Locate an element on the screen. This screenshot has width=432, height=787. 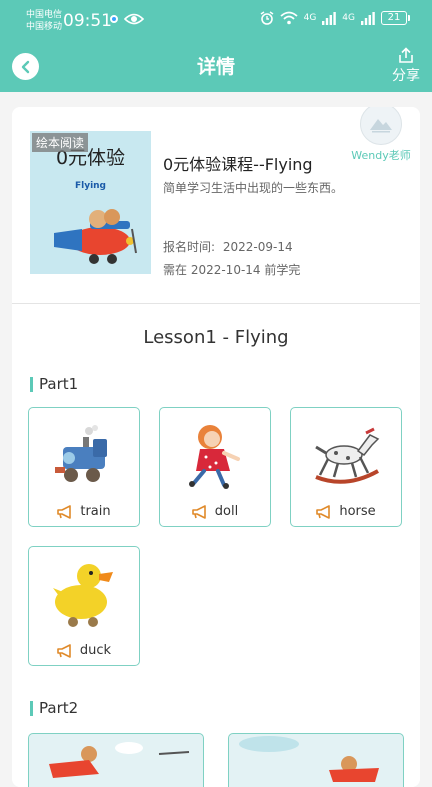
word-row: doll is located at coordinates (214, 511).